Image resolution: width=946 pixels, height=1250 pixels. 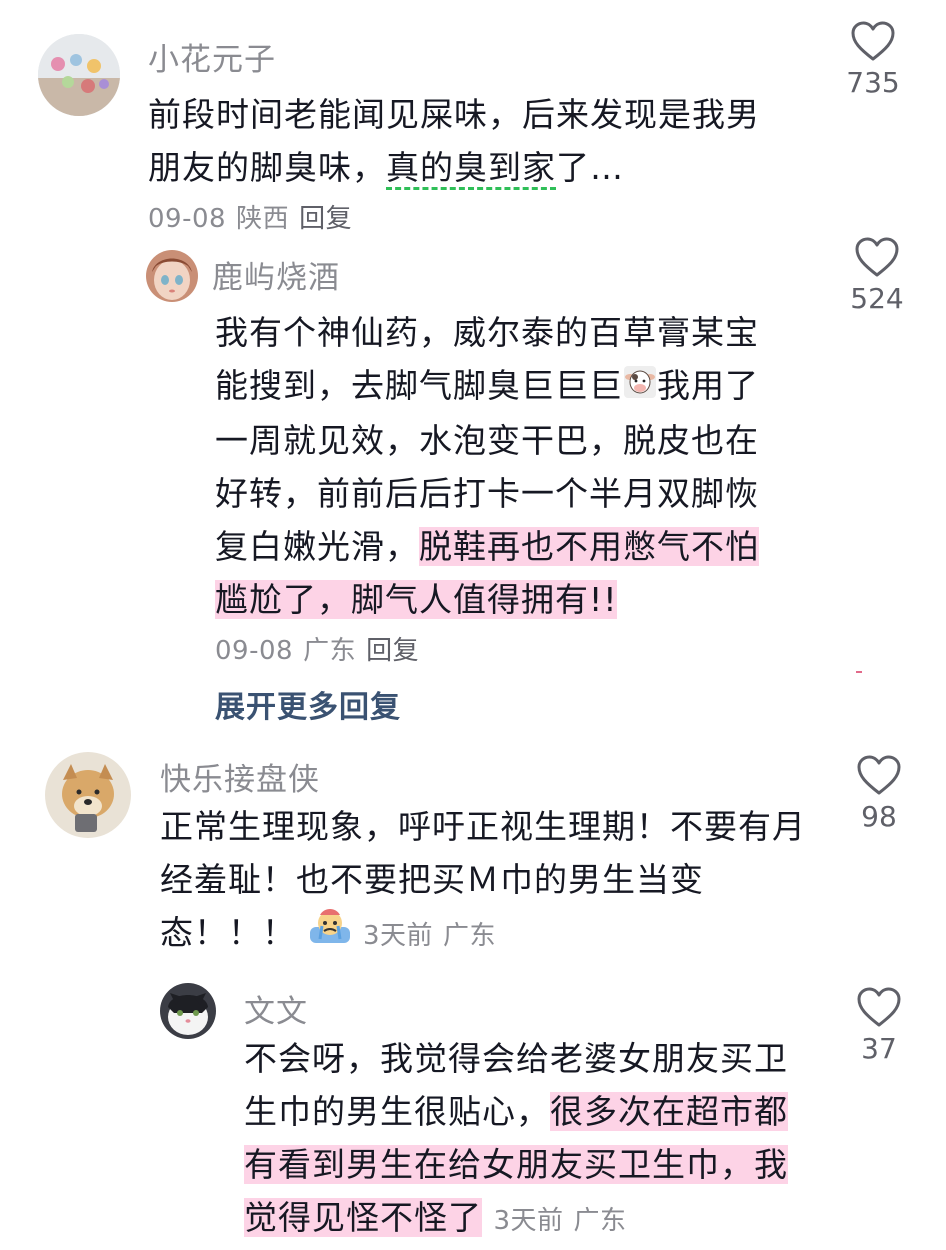 What do you see at coordinates (330, 934) in the screenshot?
I see `crying-face-icon` at bounding box center [330, 934].